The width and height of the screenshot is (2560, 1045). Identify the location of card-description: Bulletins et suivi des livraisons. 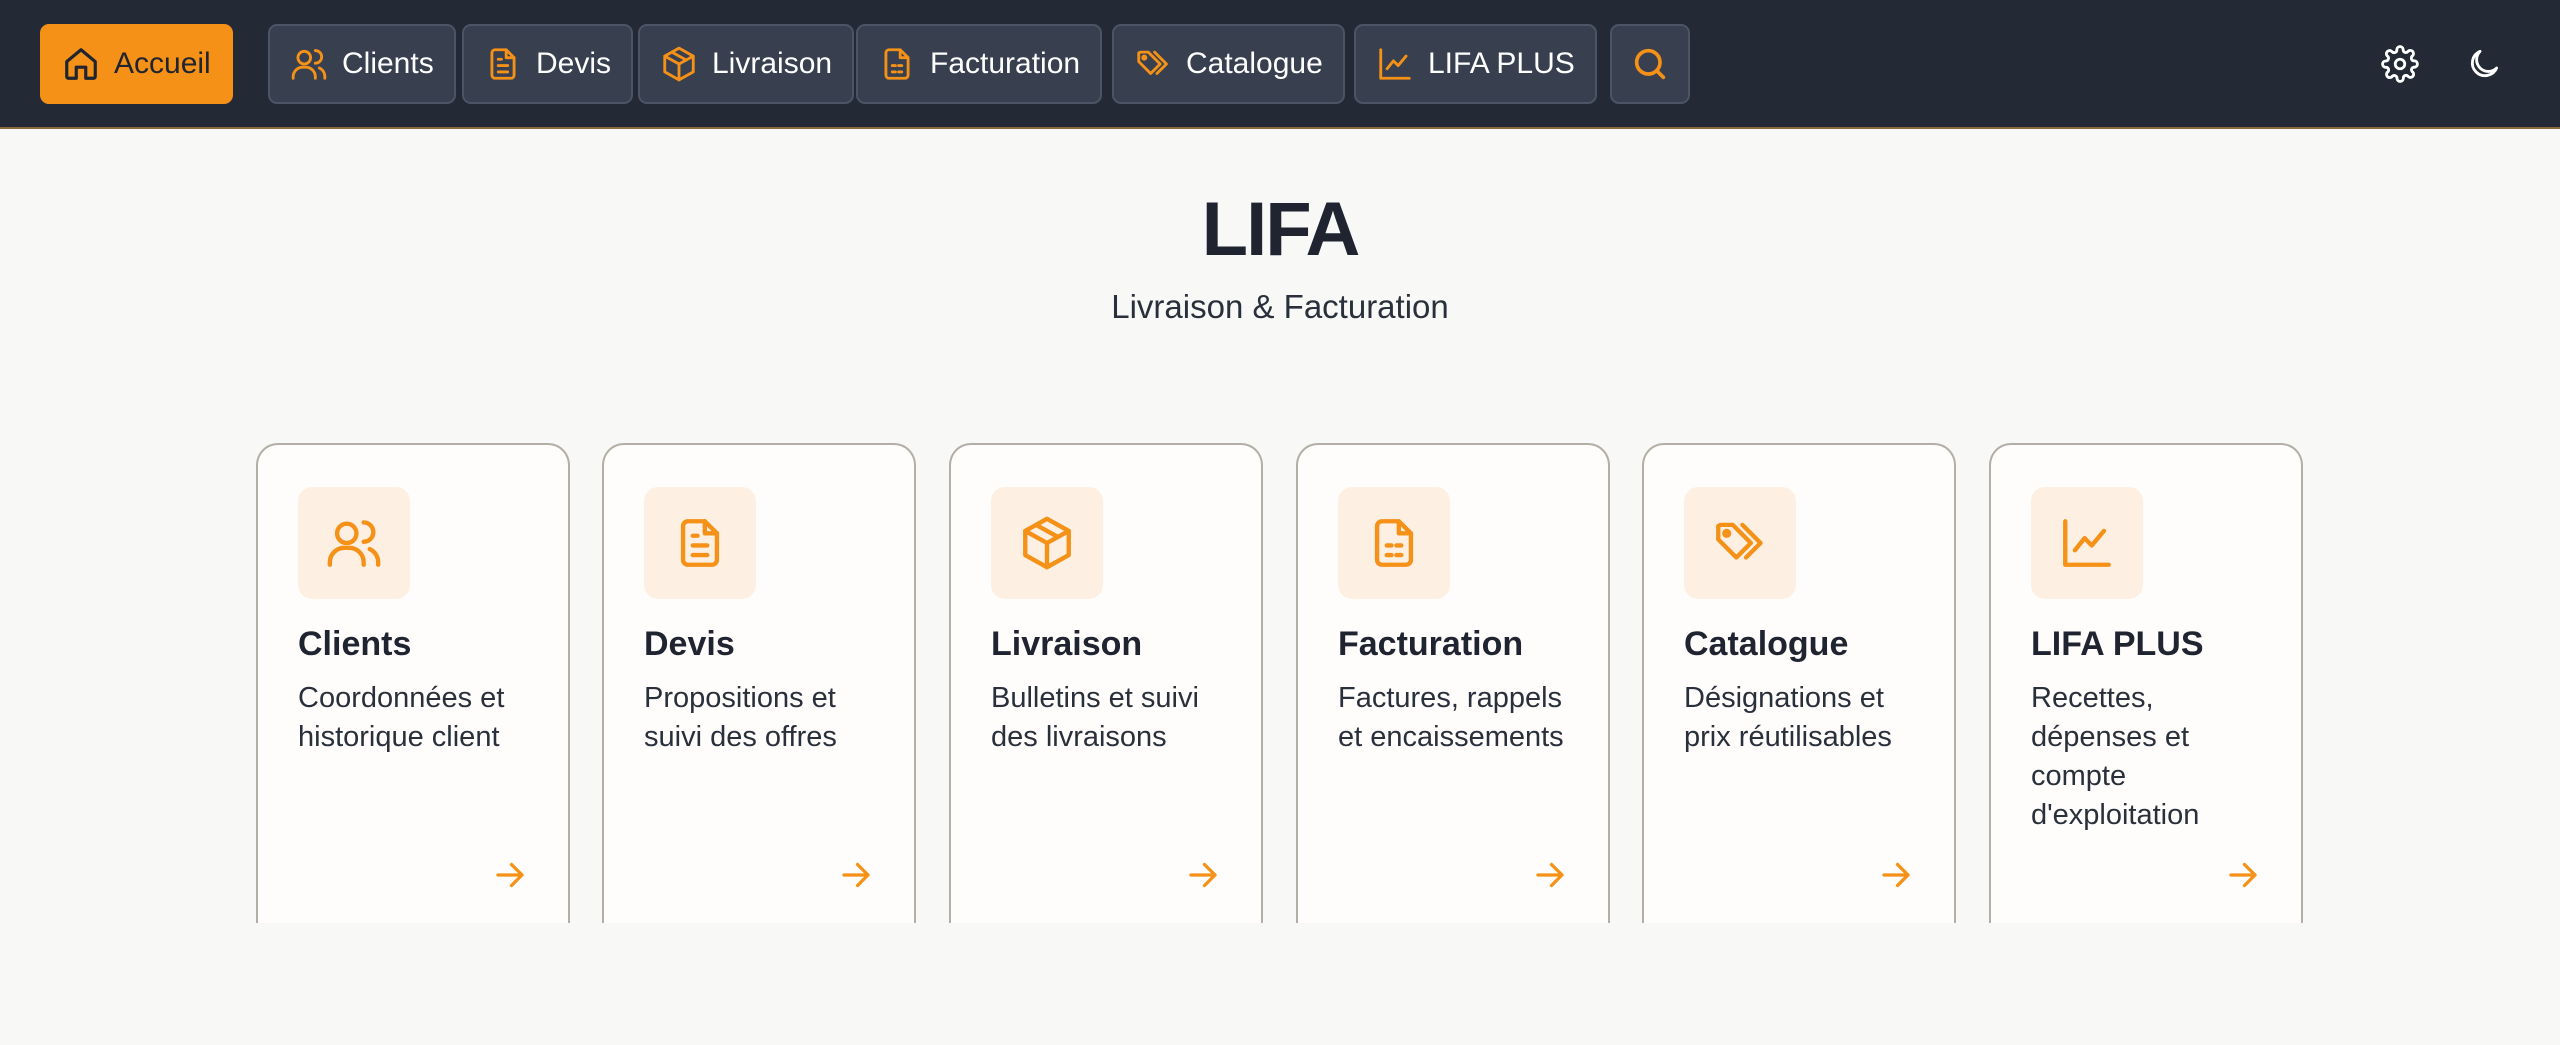
(1095, 717).